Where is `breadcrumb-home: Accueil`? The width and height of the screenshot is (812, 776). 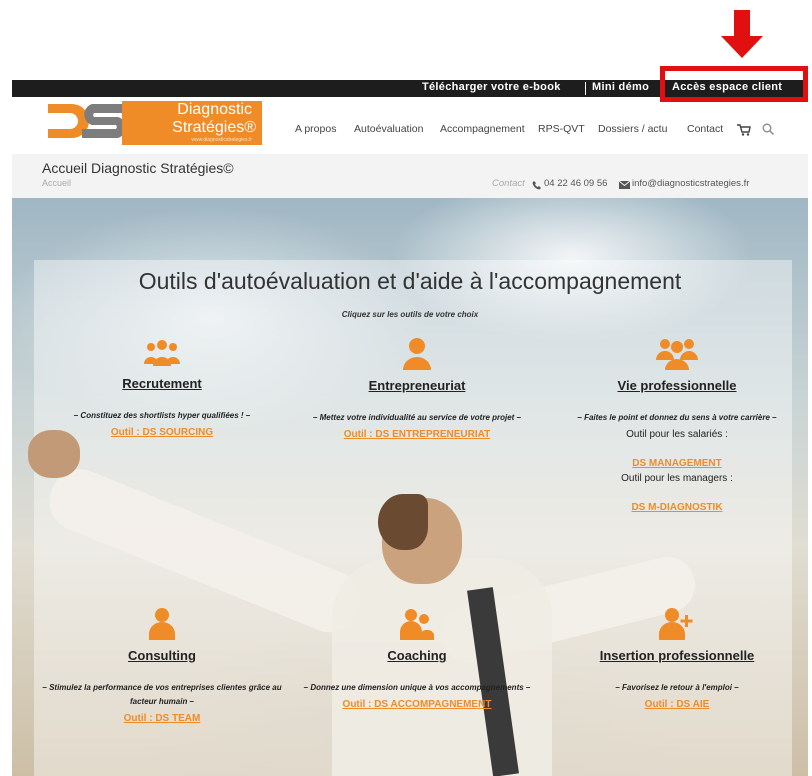 breadcrumb-home: Accueil is located at coordinates (56, 183).